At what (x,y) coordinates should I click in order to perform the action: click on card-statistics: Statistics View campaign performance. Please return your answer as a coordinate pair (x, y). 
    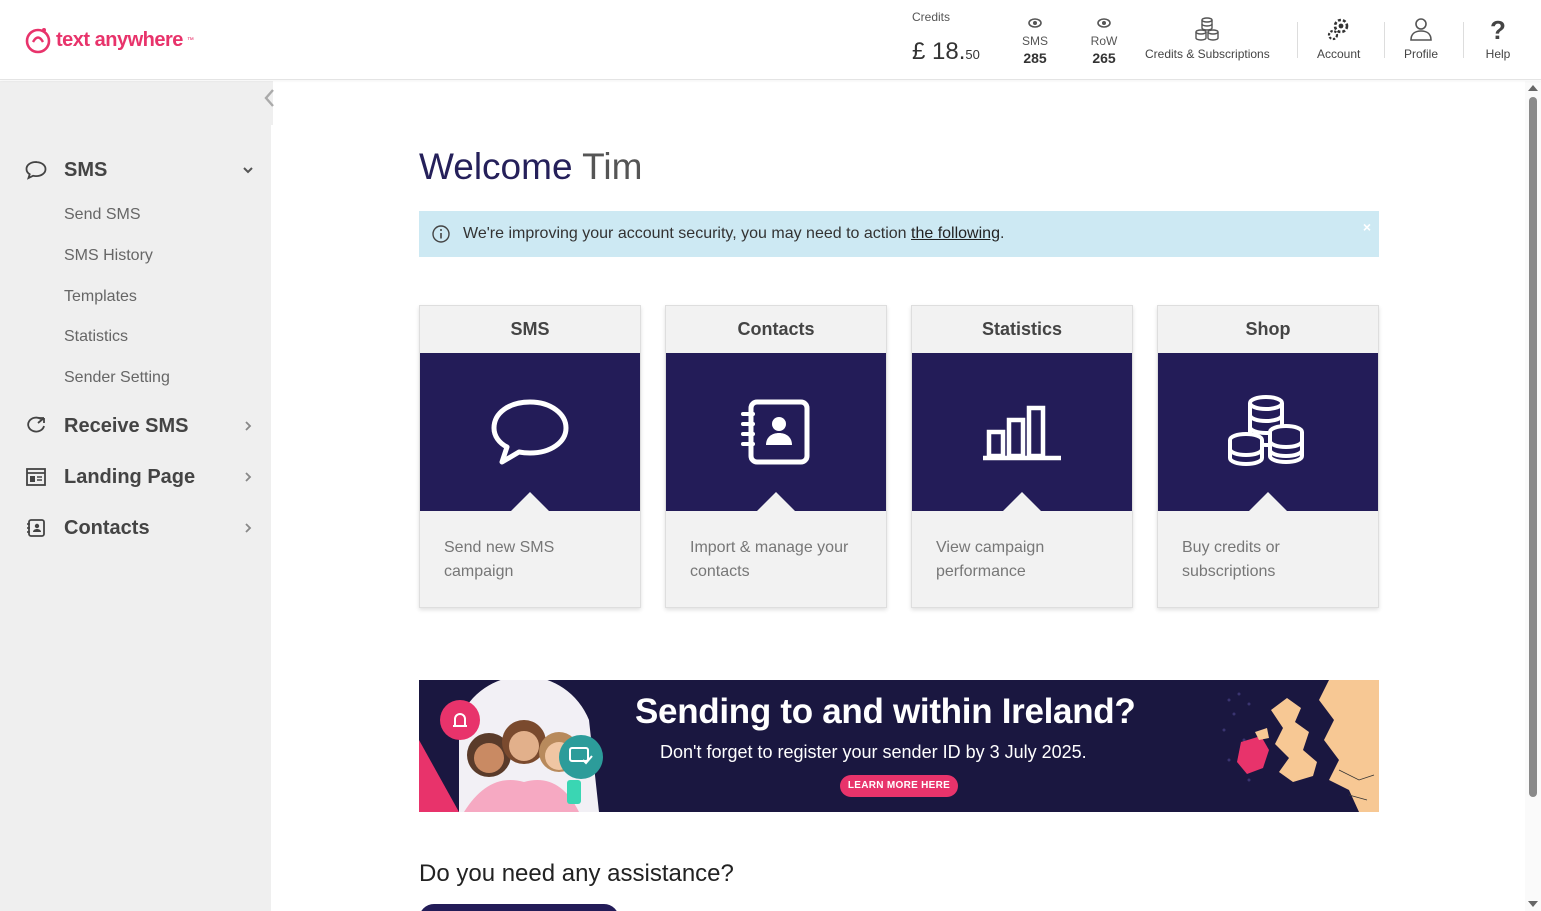
    Looking at the image, I should click on (1022, 456).